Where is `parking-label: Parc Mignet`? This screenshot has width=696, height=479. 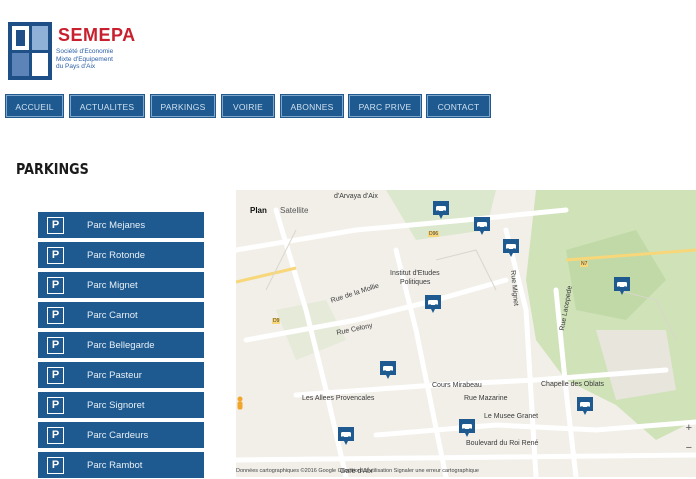 parking-label: Parc Mignet is located at coordinates (112, 285).